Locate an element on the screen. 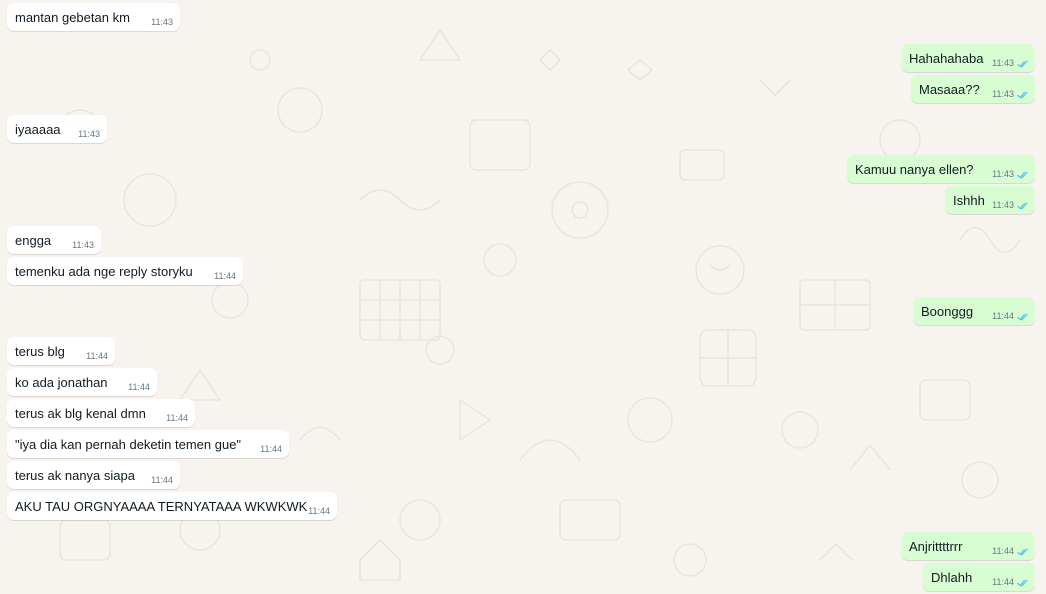  outgoing-message-bubble: Masaaa?? 11:43 is located at coordinates (973, 89).